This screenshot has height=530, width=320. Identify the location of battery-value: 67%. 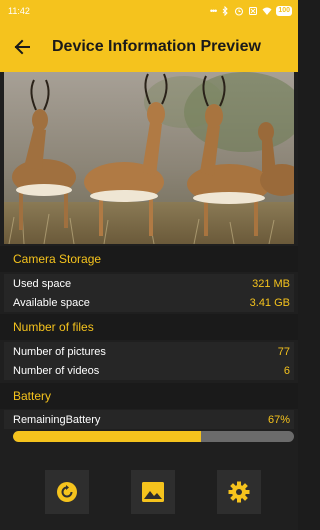
(278, 419).